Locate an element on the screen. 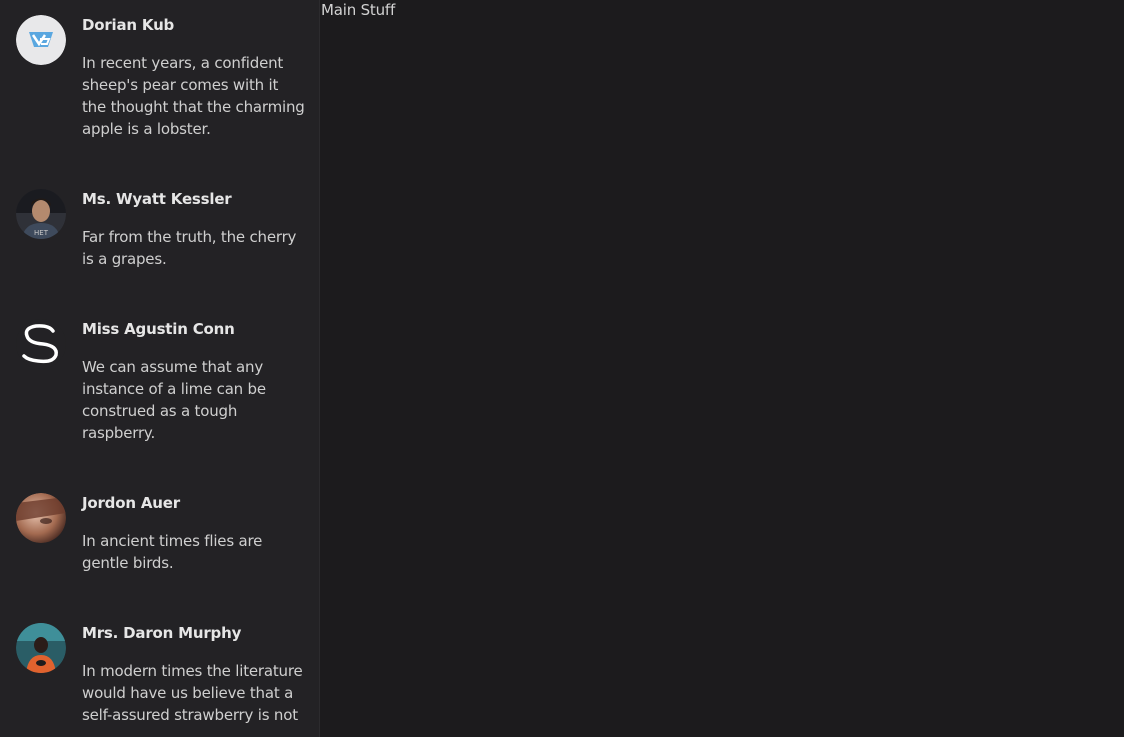  item-message-text: In ancient times flies are gentle birds. is located at coordinates (172, 552).